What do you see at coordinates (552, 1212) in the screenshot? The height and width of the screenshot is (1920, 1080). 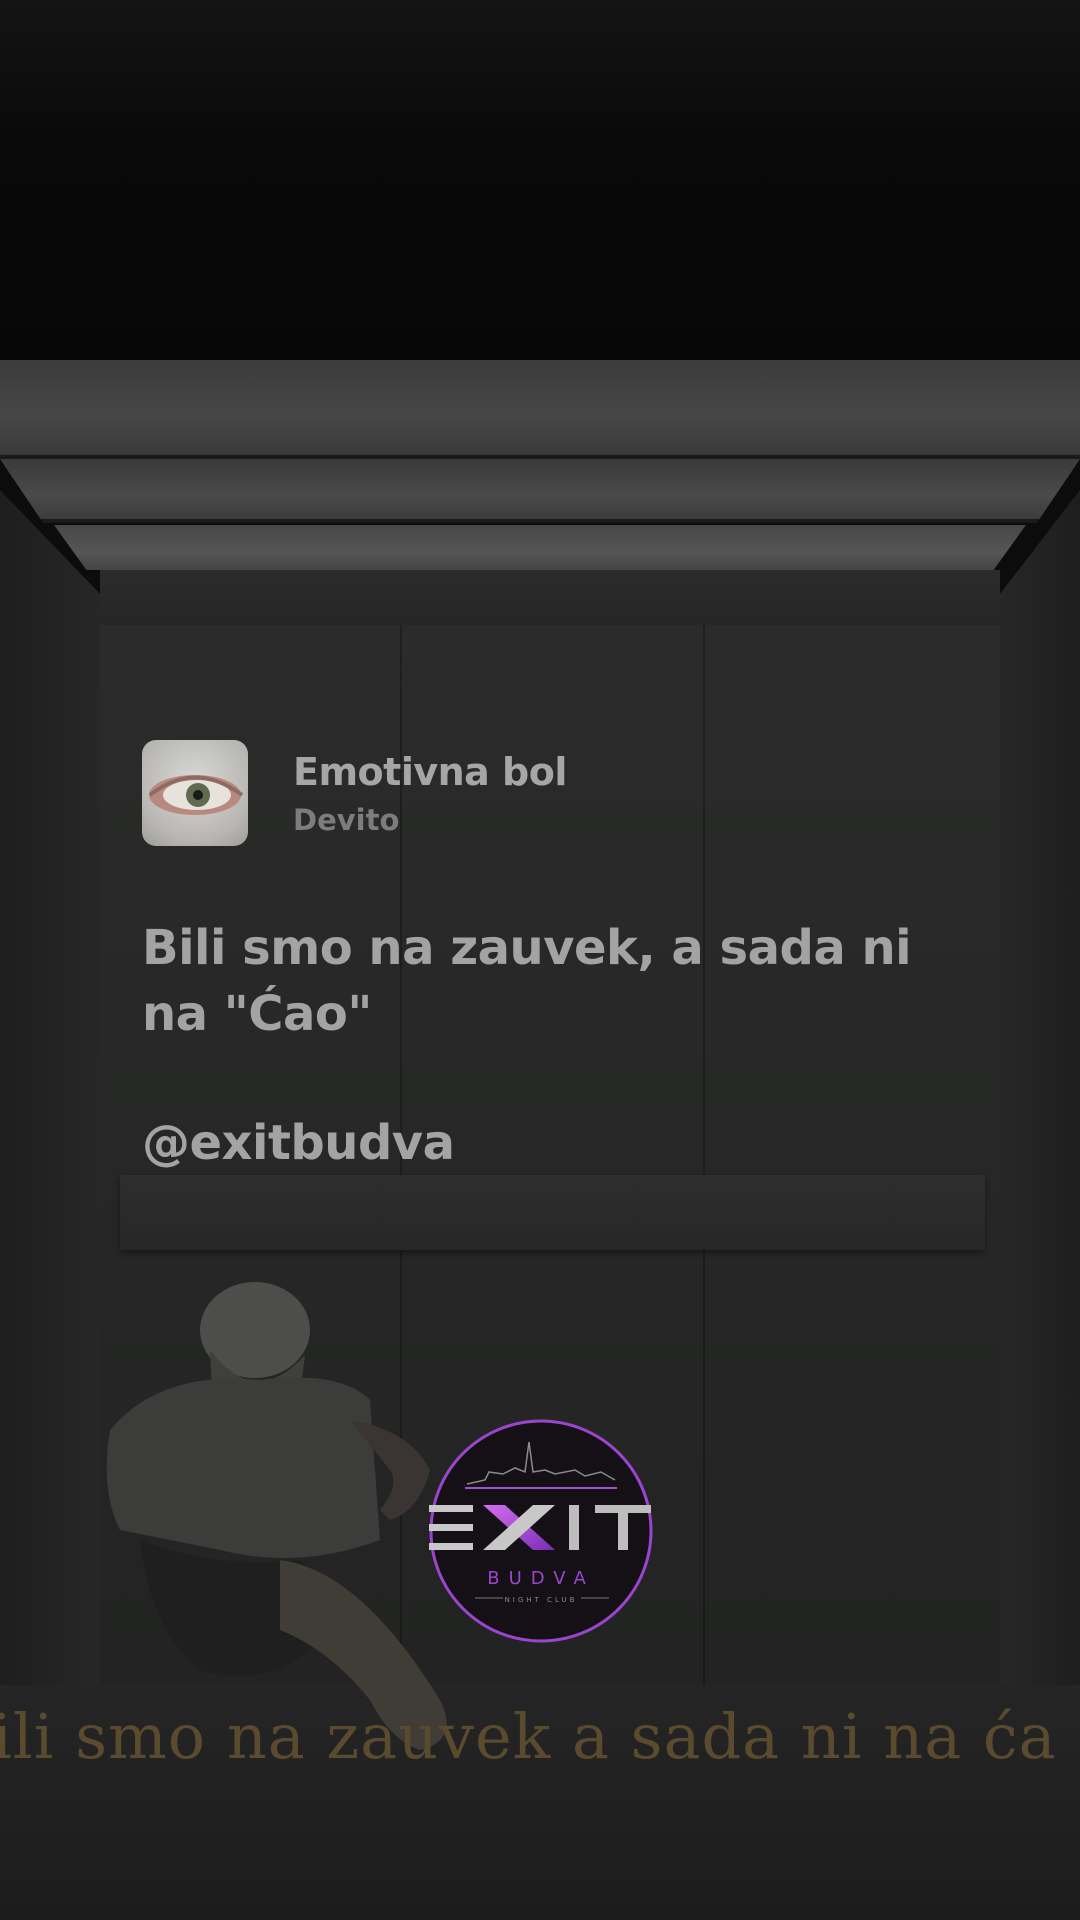 I see `elevator-handrail` at bounding box center [552, 1212].